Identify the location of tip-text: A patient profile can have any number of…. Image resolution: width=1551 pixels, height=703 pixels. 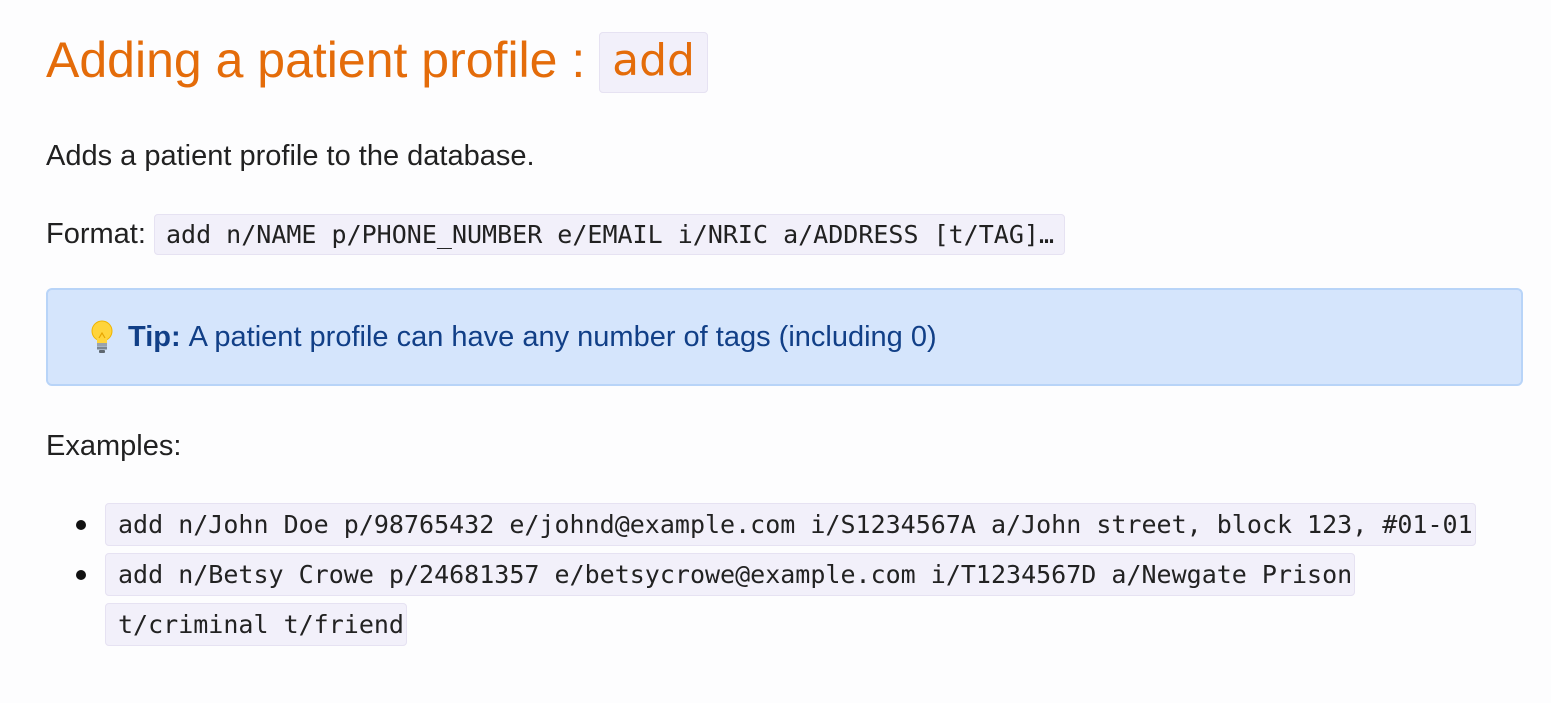
(562, 336).